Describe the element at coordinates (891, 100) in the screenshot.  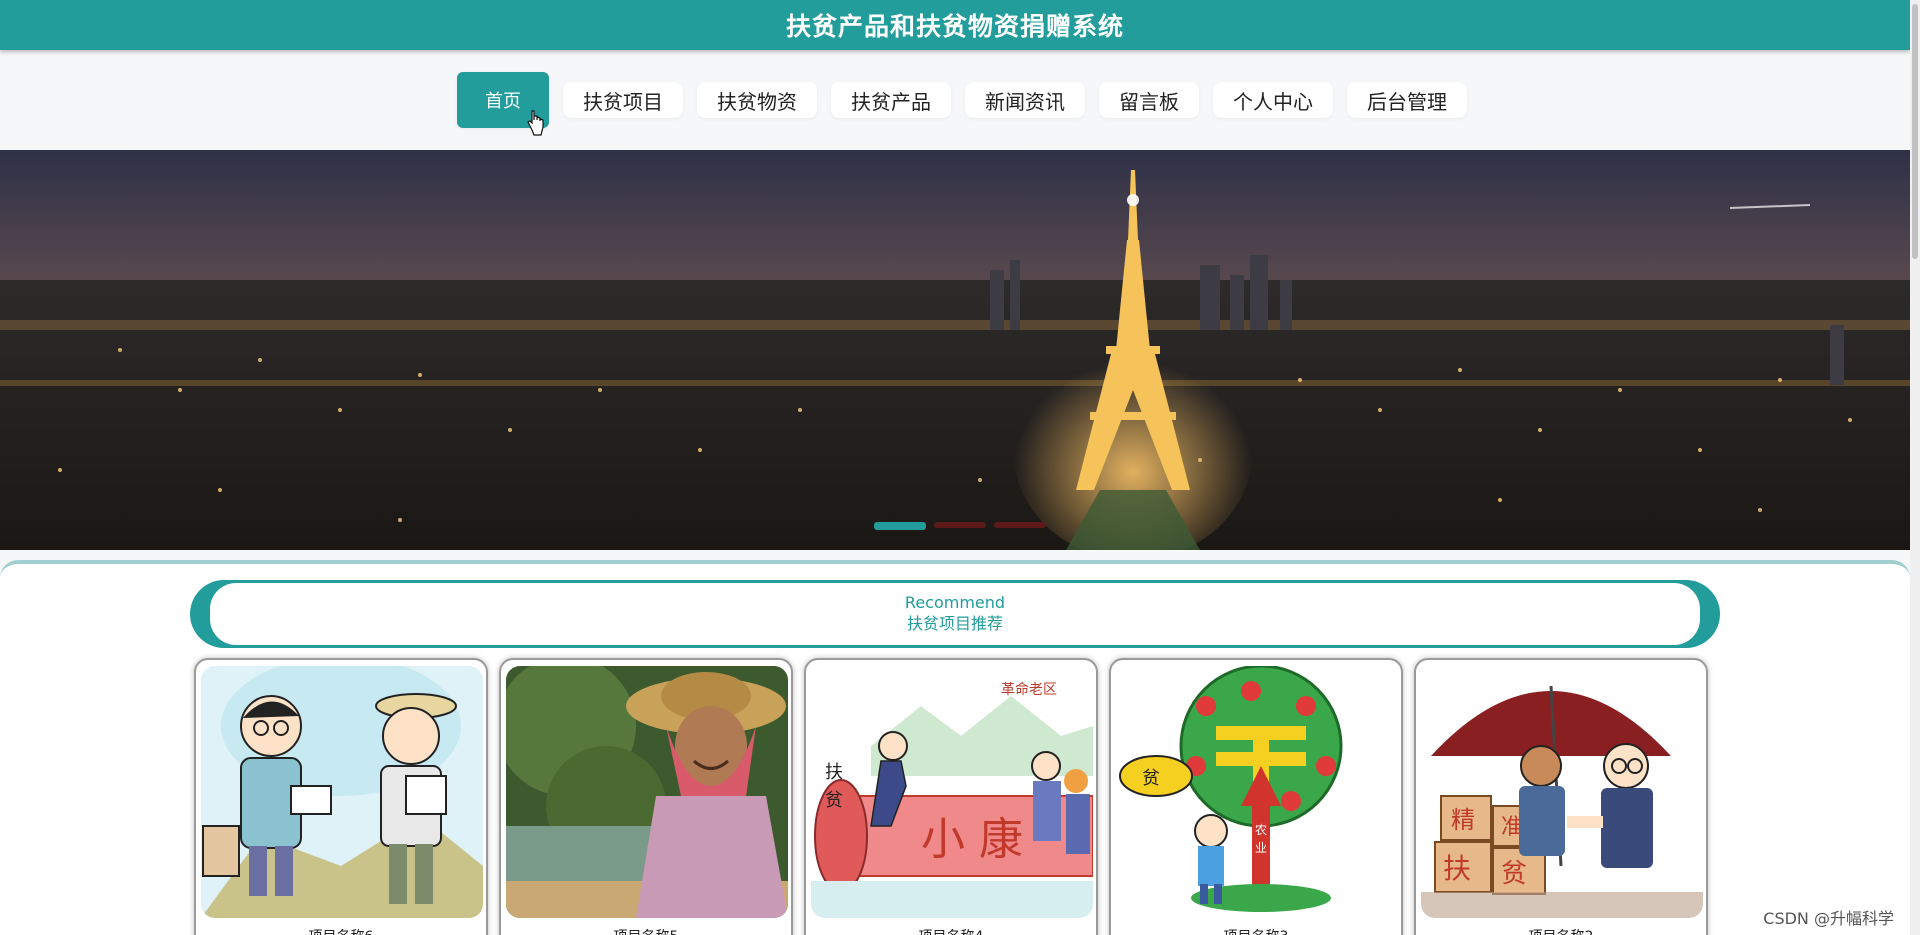
I see `nav-item-products: 扶贫产品` at that location.